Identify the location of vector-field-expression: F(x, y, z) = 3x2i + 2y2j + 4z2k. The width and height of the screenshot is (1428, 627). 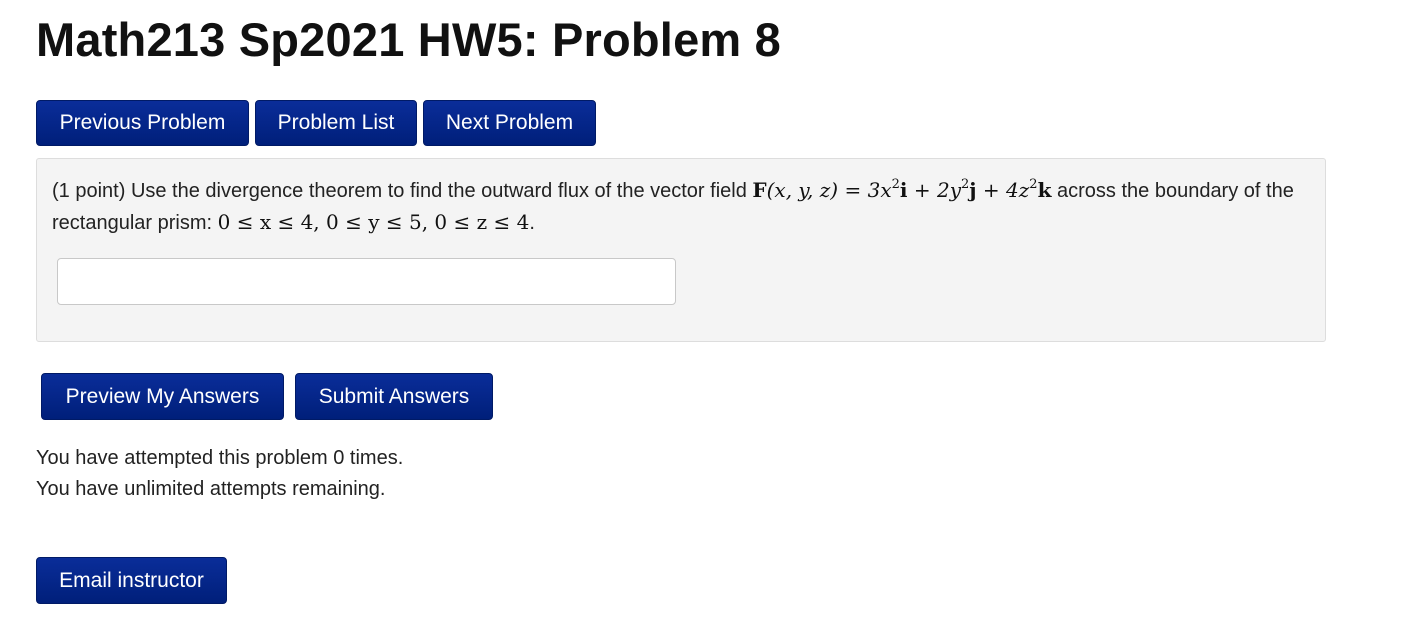
(902, 189).